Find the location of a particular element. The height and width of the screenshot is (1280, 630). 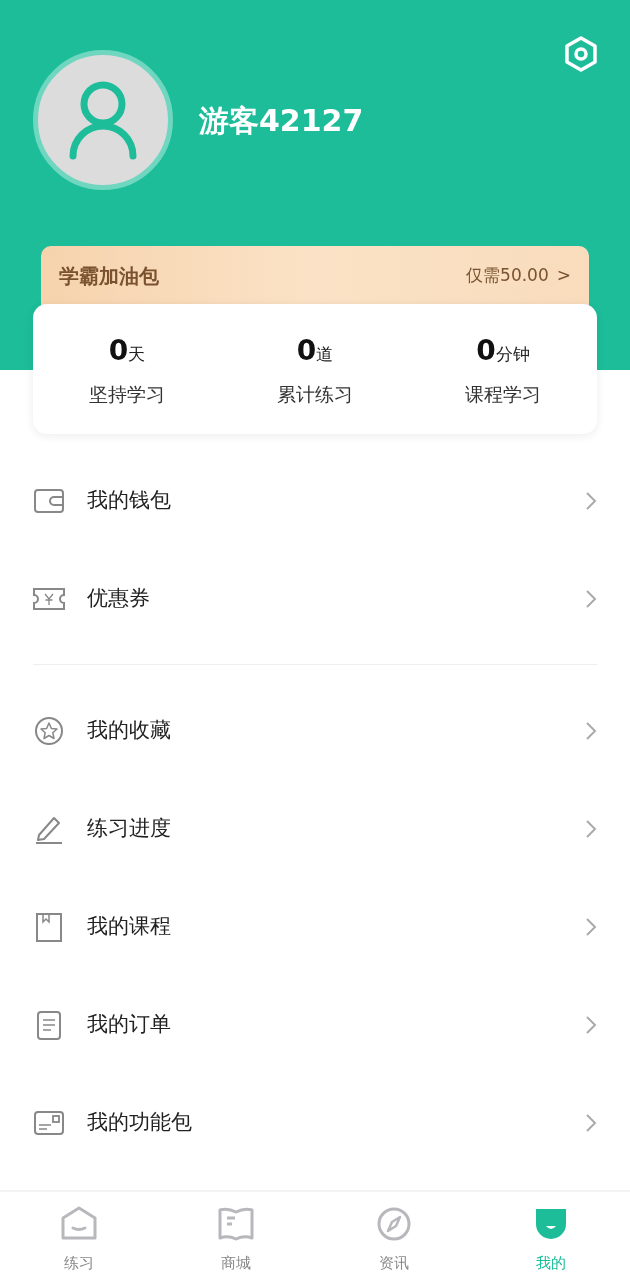

book-icon is located at coordinates (49, 927).